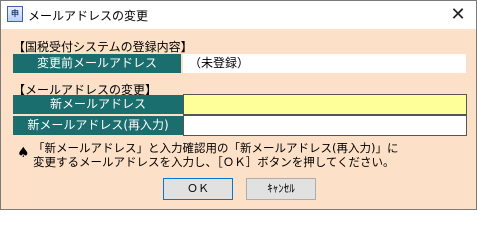 This screenshot has height=240, width=477. I want to click on new-email-label: 新メールアドレス, so click(98, 104).